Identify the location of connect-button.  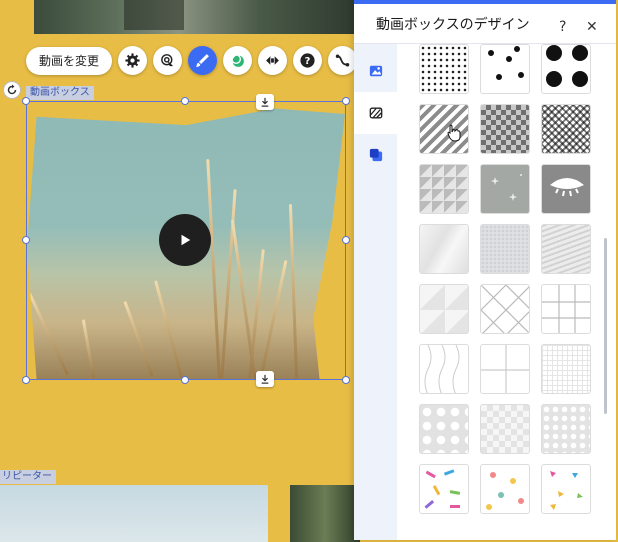
(343, 60).